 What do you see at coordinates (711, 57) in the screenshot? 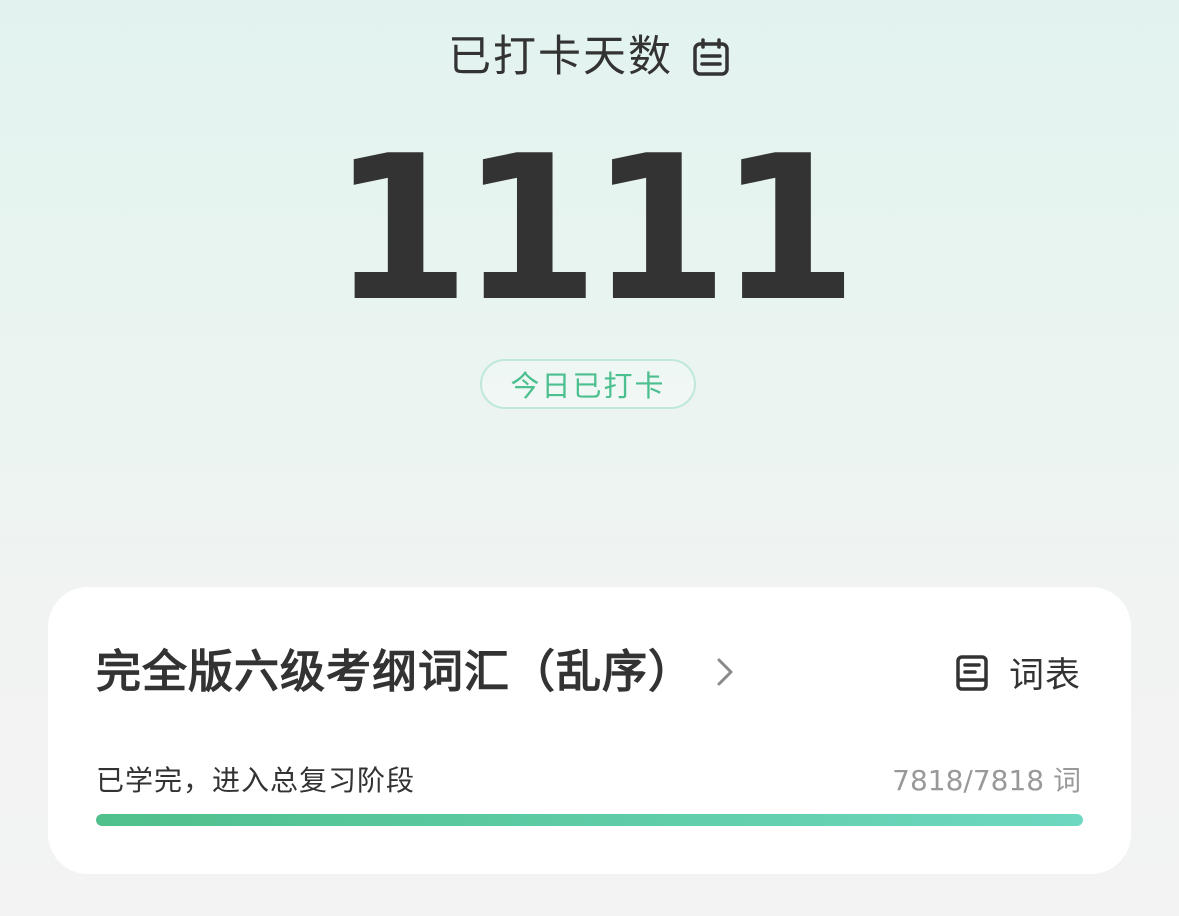
I see `calendar-icon` at bounding box center [711, 57].